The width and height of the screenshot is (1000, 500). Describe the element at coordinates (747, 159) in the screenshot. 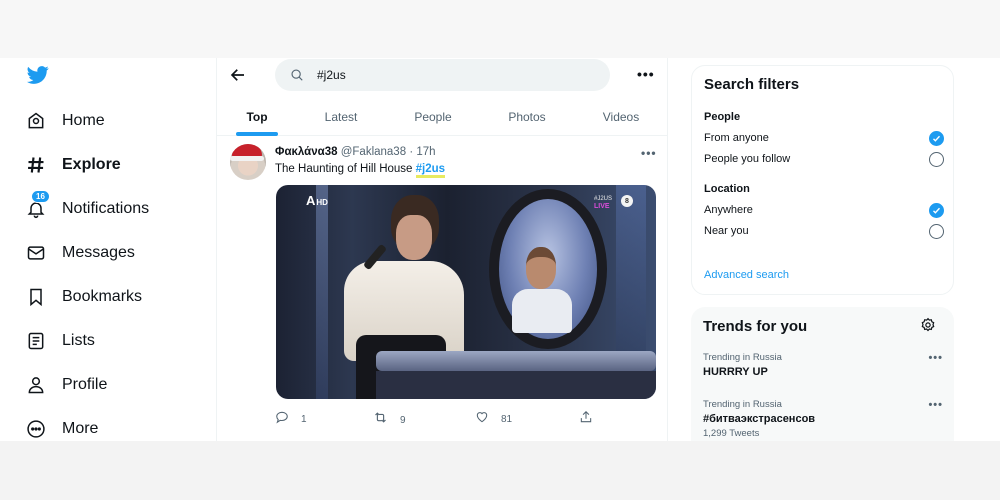

I see `filter-option-label: People you follow` at that location.